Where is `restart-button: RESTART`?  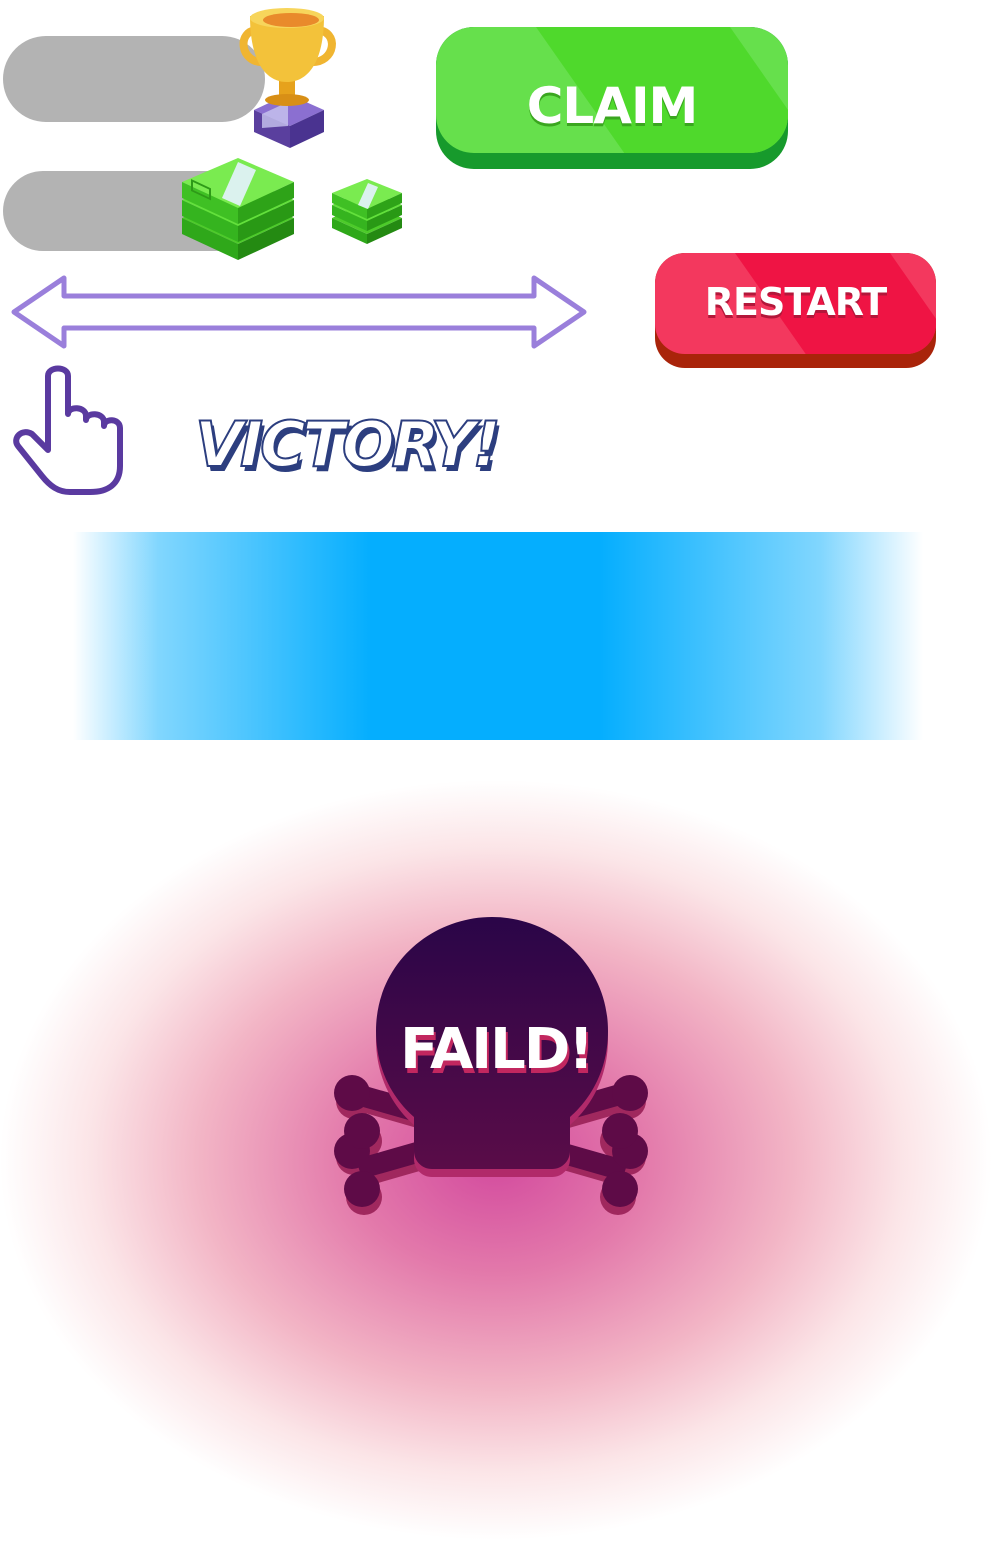
restart-button: RESTART is located at coordinates (795, 310).